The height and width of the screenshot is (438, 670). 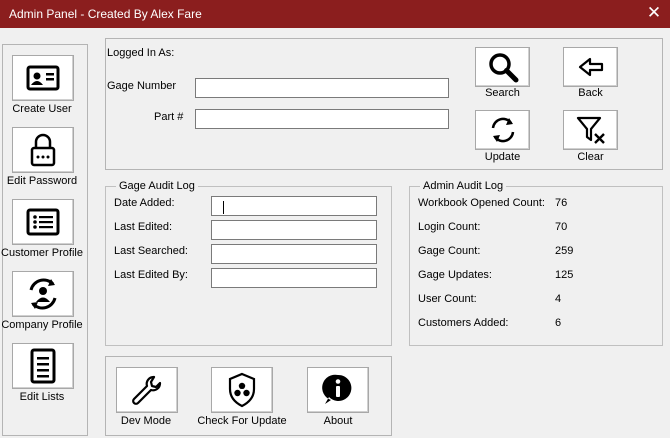 I want to click on date-added-label: Date Added:, so click(x=144, y=203).